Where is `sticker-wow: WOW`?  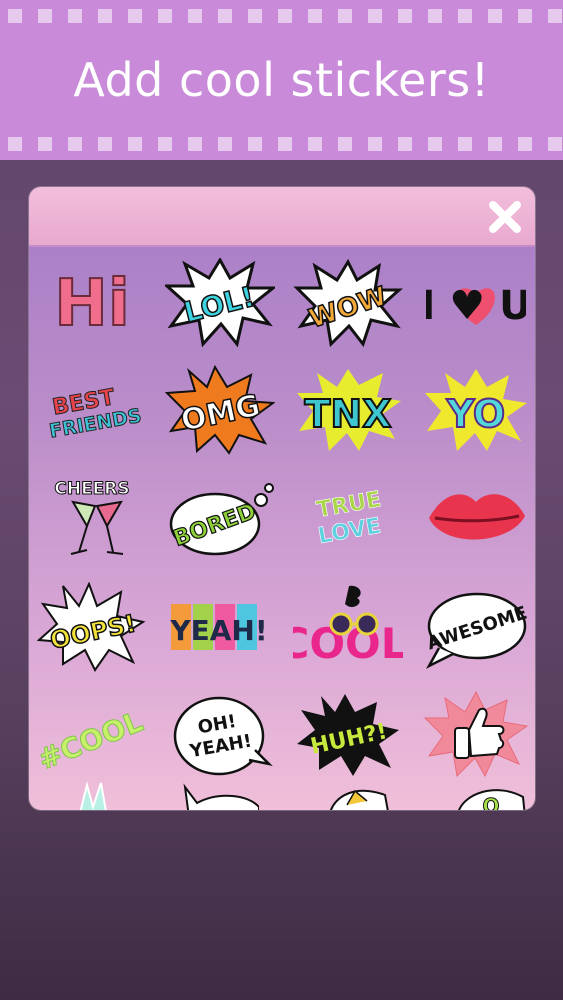 sticker-wow: WOW is located at coordinates (348, 302).